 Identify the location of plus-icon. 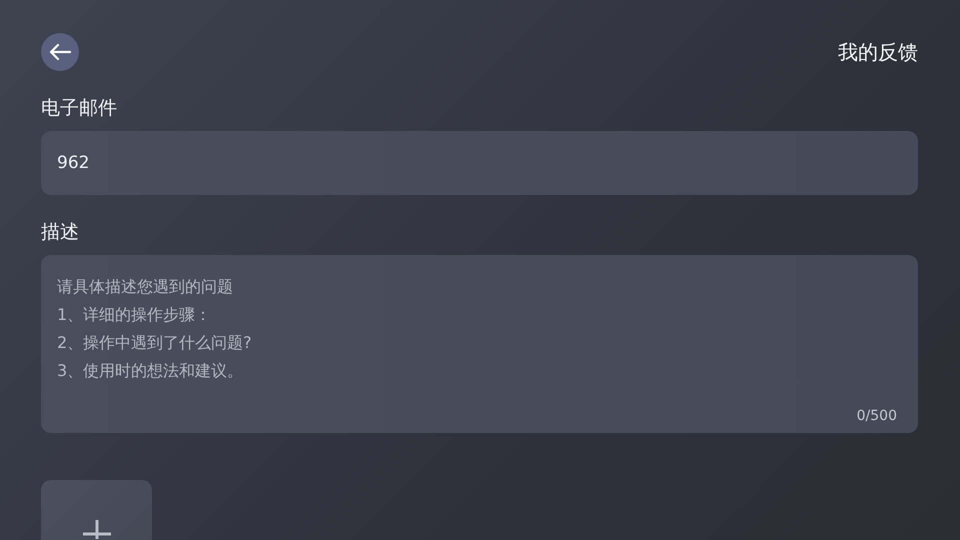
(96, 529).